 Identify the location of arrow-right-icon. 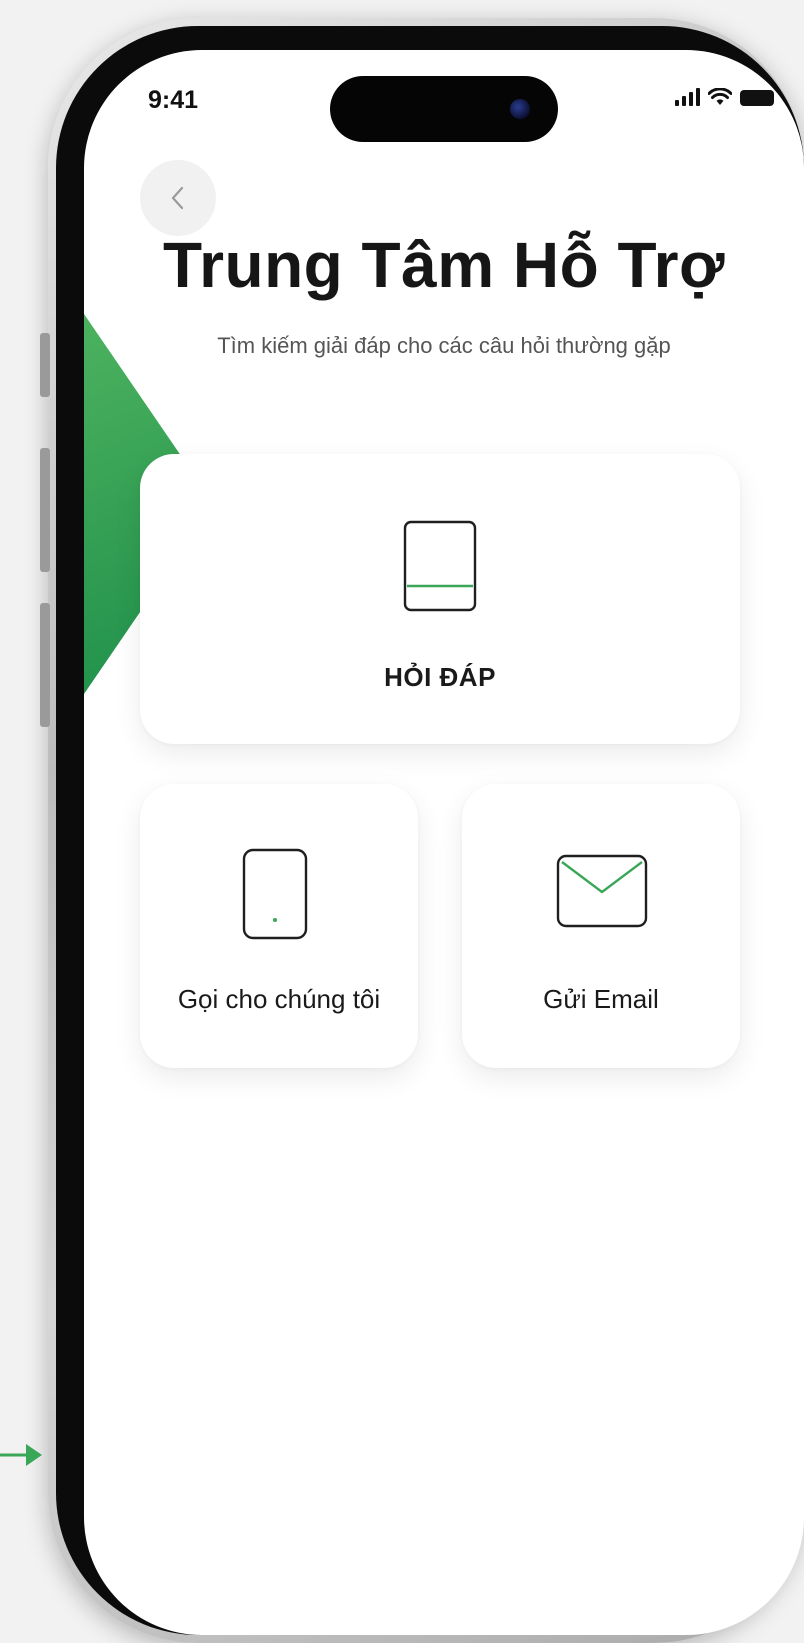
(21, 1455).